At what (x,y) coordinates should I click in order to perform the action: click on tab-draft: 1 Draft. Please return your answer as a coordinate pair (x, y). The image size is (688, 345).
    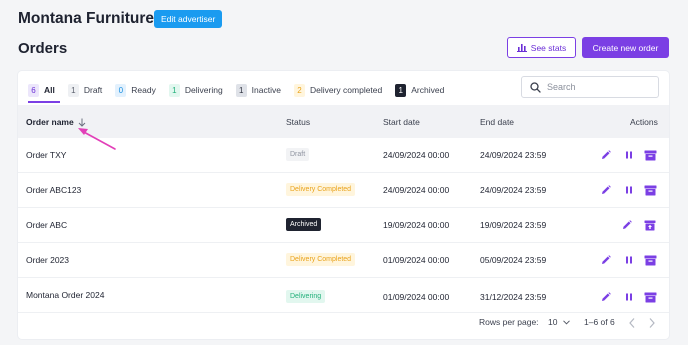
    Looking at the image, I should click on (85, 90).